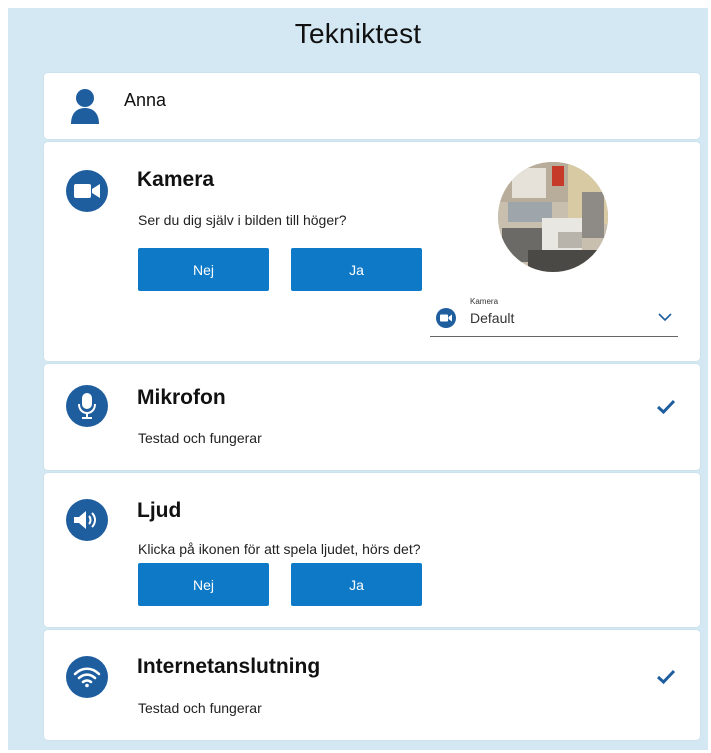 The height and width of the screenshot is (753, 711). I want to click on wifi-icon, so click(87, 677).